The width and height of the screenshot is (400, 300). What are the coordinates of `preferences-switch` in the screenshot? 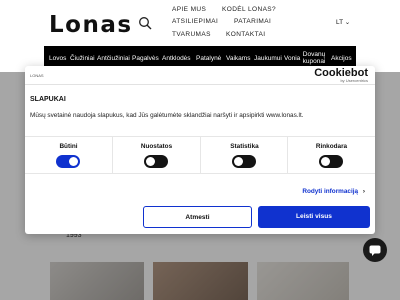 It's located at (156, 161).